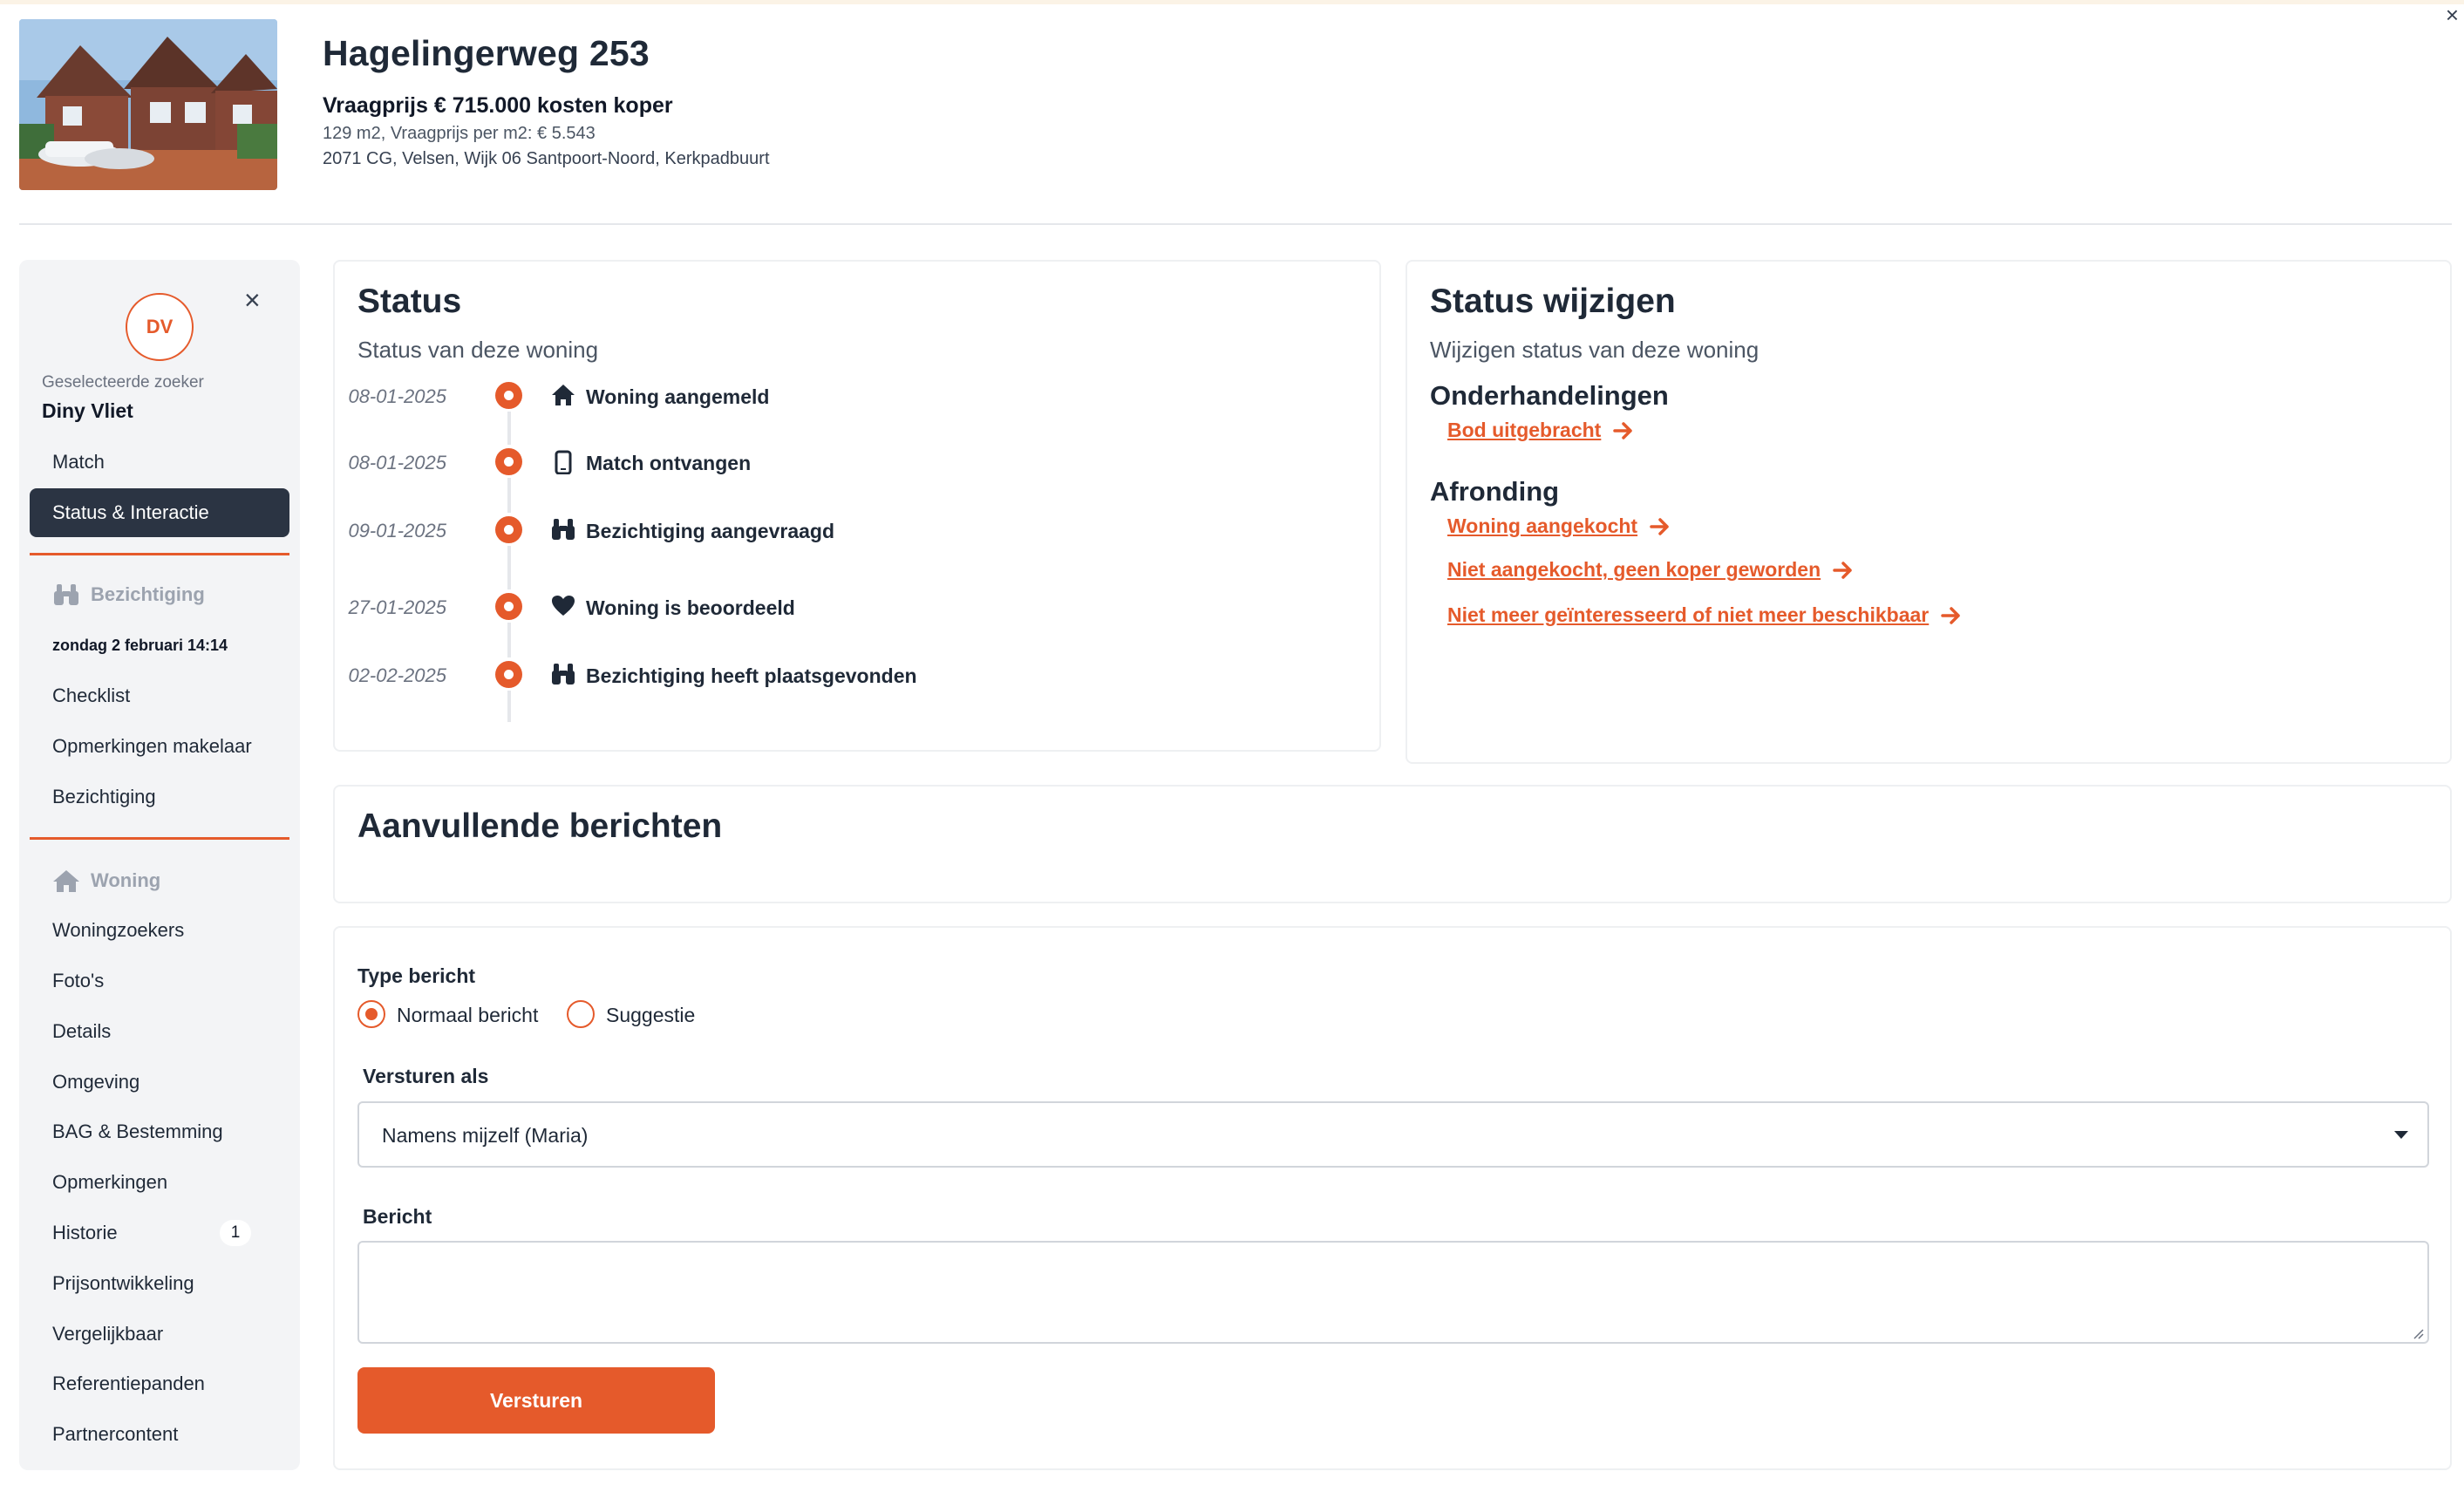 The width and height of the screenshot is (2464, 1485). I want to click on timeline-label: Bezichtiging heeft plaatsgevonden, so click(751, 675).